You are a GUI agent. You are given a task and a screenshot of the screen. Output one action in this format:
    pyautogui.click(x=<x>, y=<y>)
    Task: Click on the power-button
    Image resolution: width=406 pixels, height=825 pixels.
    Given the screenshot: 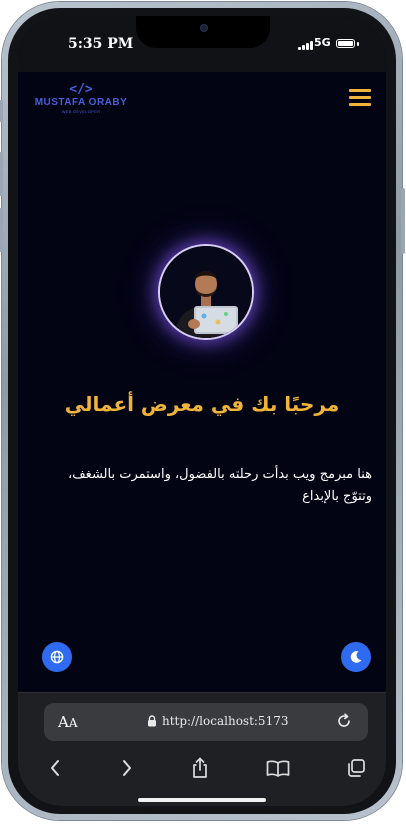 What is the action you would take?
    pyautogui.click(x=403, y=221)
    